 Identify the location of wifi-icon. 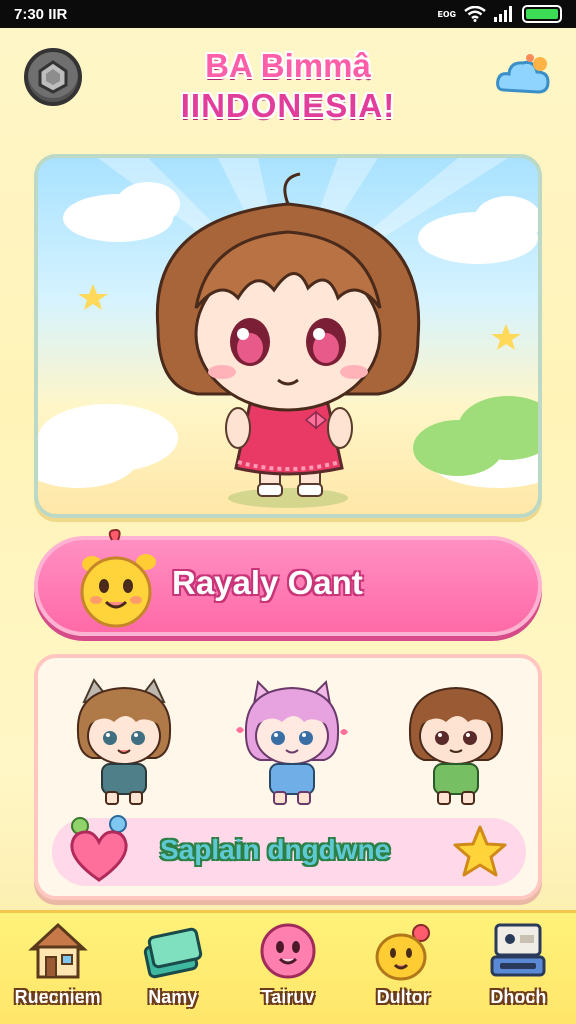
(475, 14).